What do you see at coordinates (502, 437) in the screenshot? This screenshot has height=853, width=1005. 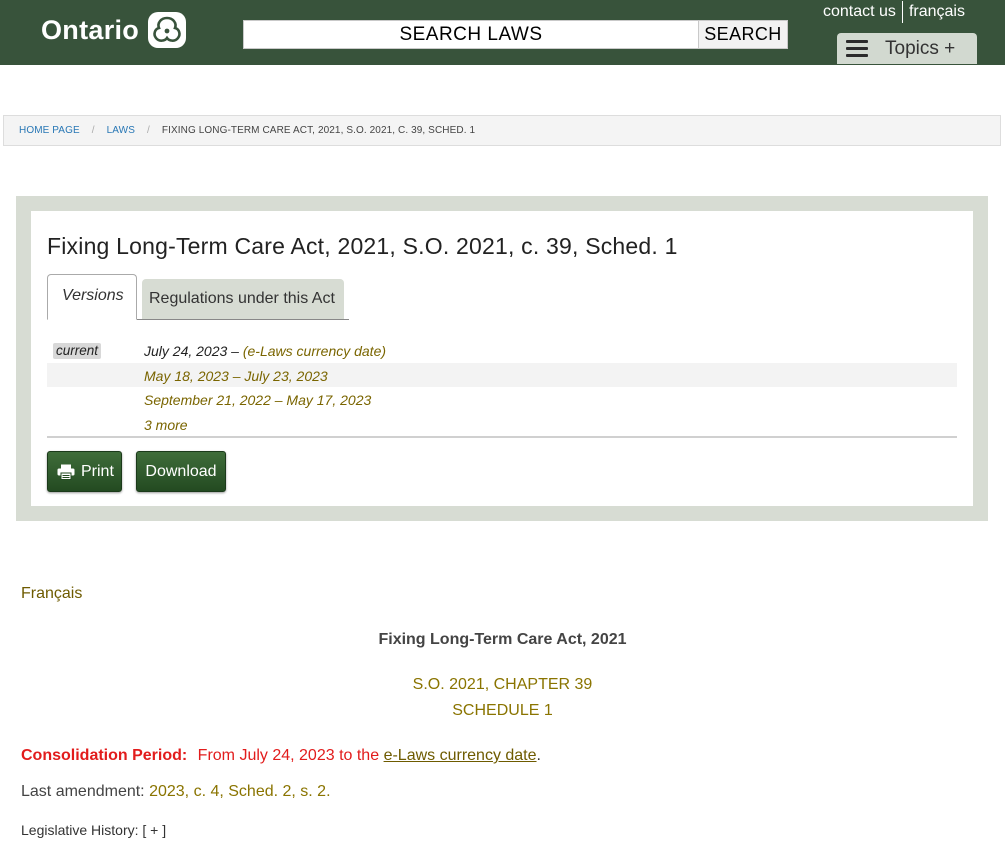 I see `versions-divider` at bounding box center [502, 437].